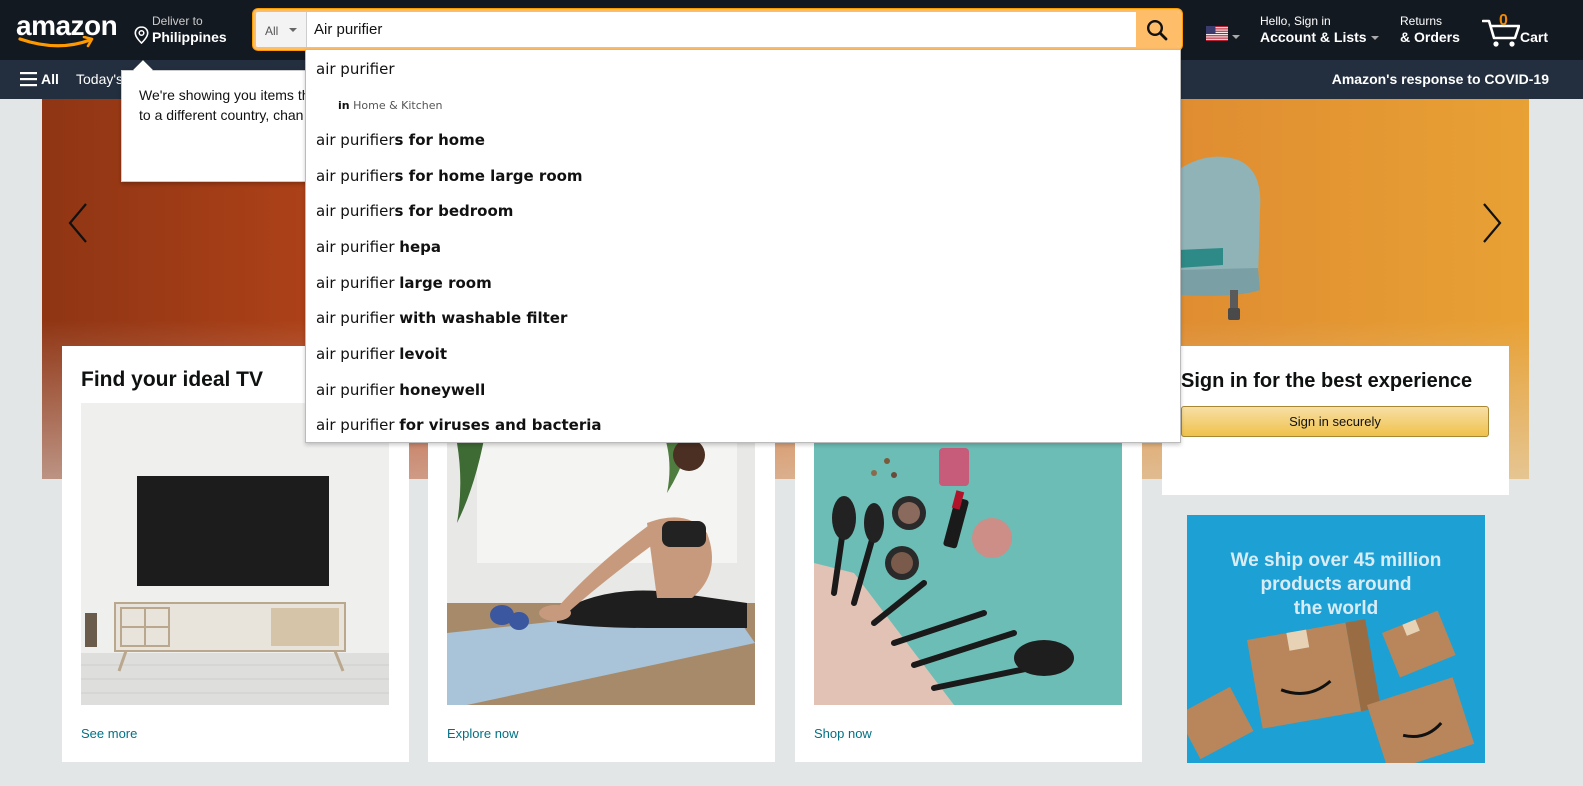 The width and height of the screenshot is (1583, 786). Describe the element at coordinates (235, 554) in the screenshot. I see `tv-image` at that location.